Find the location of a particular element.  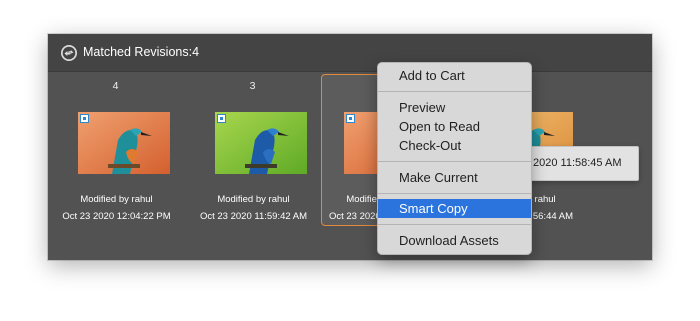

revision-number: 3 is located at coordinates (252, 86).